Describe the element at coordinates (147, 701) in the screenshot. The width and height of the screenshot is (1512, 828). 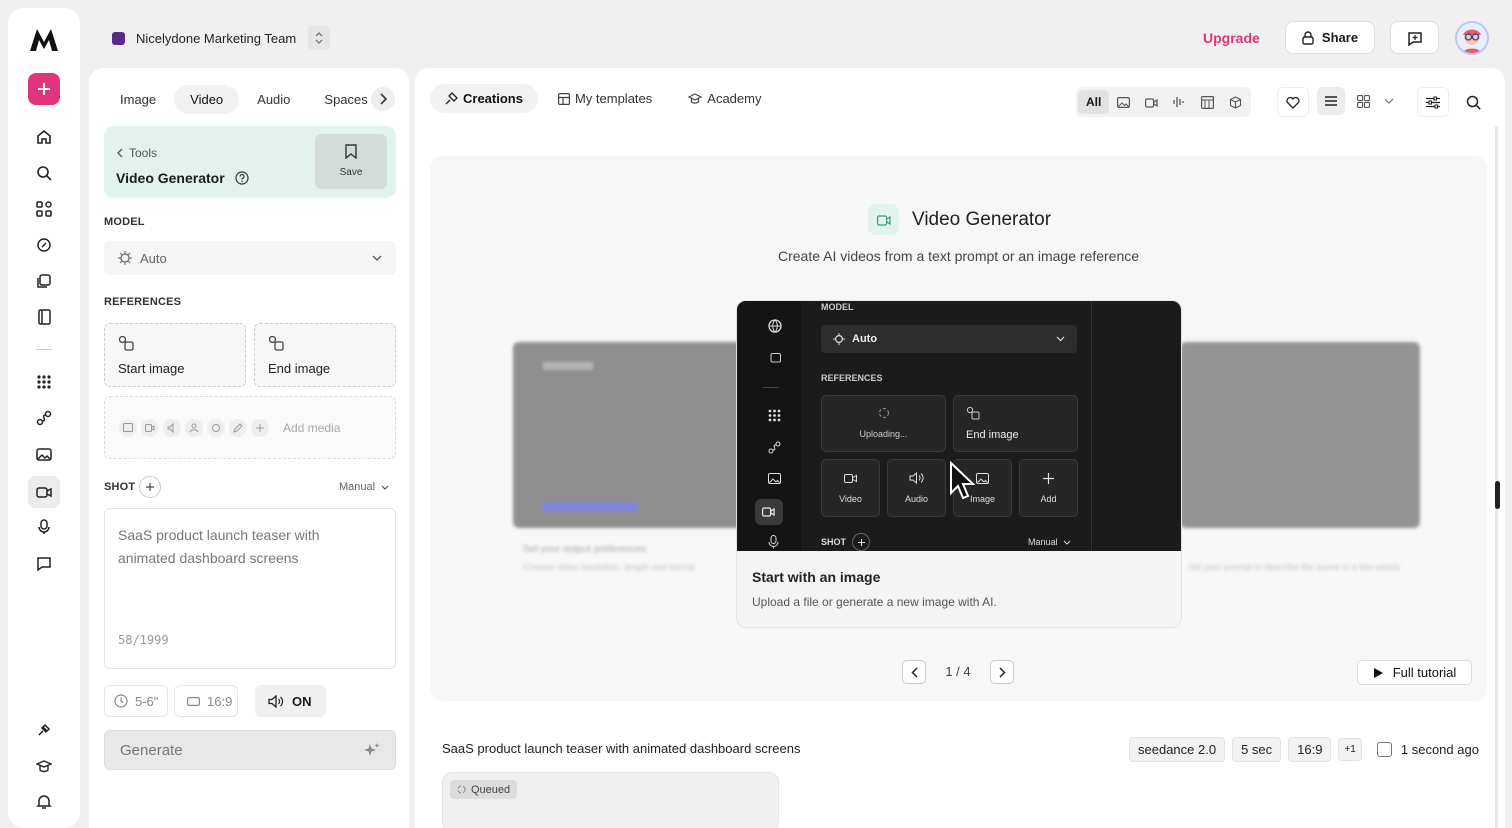
I see `duration-value: 5-6"` at that location.